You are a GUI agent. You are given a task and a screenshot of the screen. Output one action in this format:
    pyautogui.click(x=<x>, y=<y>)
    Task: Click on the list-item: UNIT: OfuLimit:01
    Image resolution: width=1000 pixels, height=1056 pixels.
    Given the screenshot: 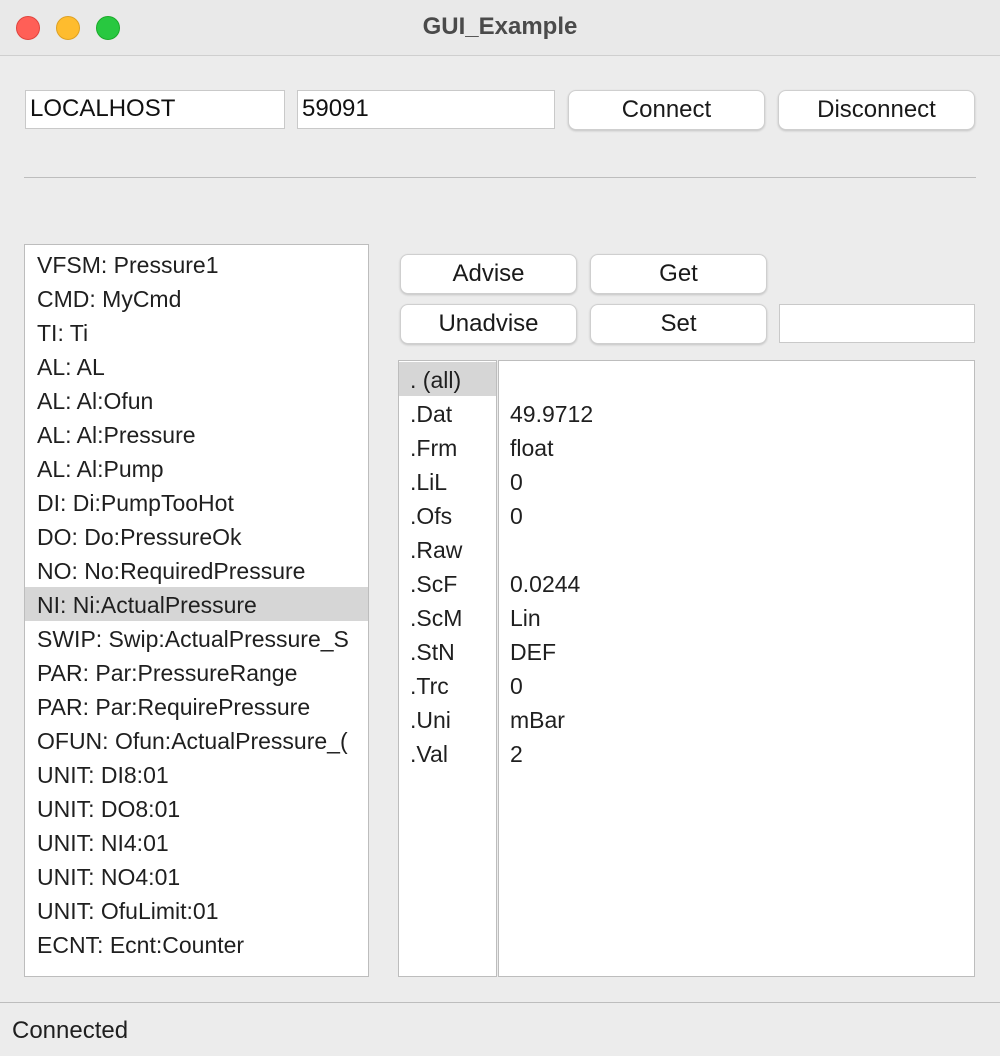 What is the action you would take?
    pyautogui.click(x=196, y=910)
    